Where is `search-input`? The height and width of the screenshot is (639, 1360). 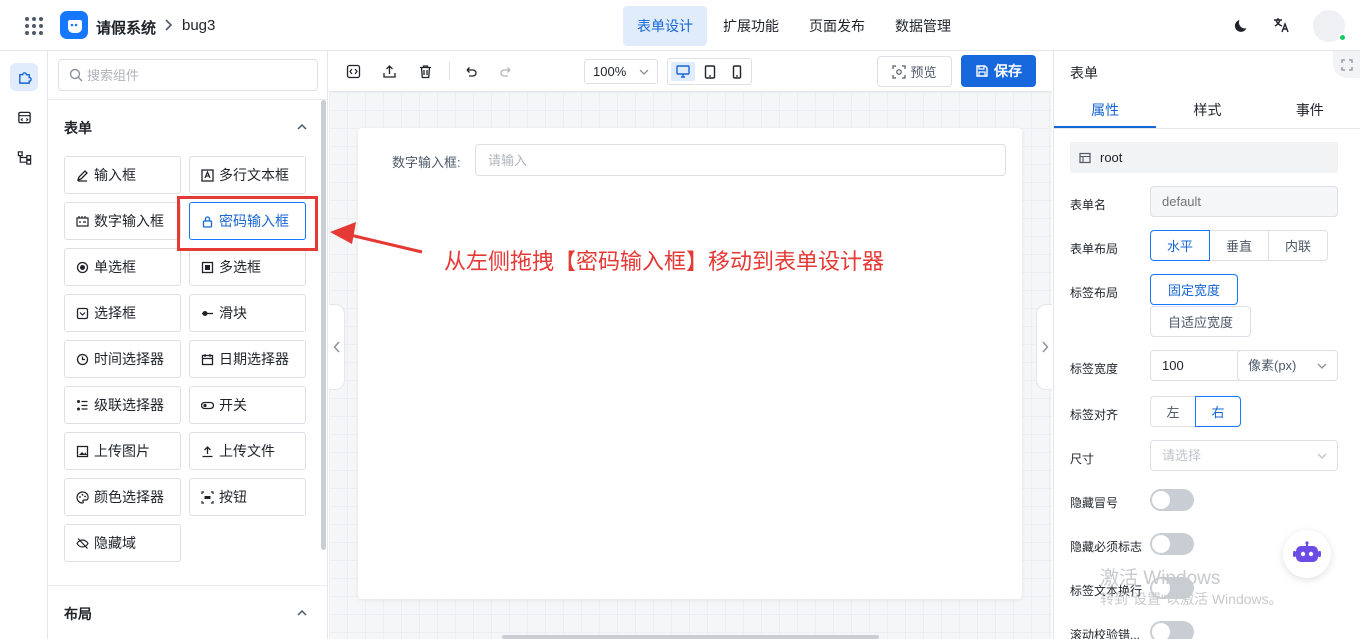
search-input is located at coordinates (197, 75).